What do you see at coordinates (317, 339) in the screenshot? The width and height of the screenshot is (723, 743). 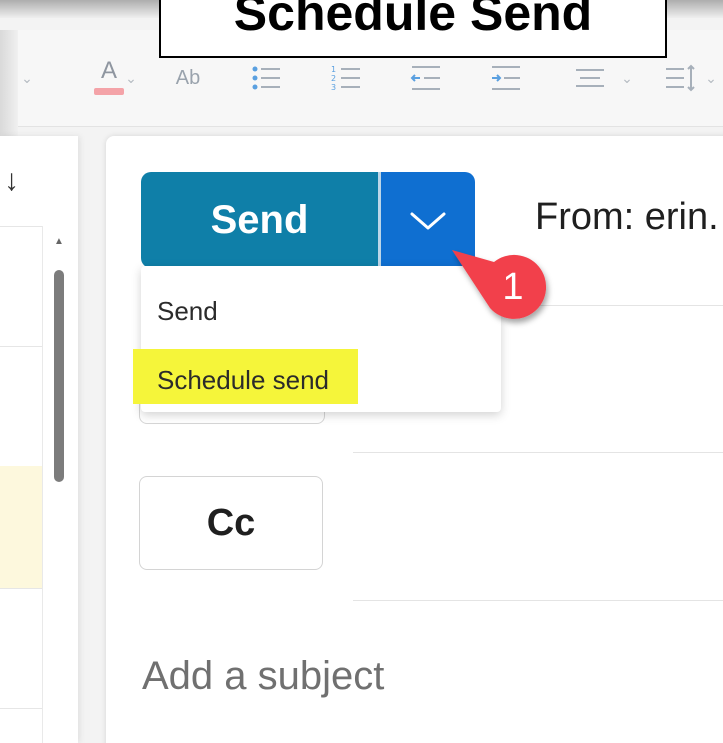 I see `send-options-menu: Send Schedule send` at bounding box center [317, 339].